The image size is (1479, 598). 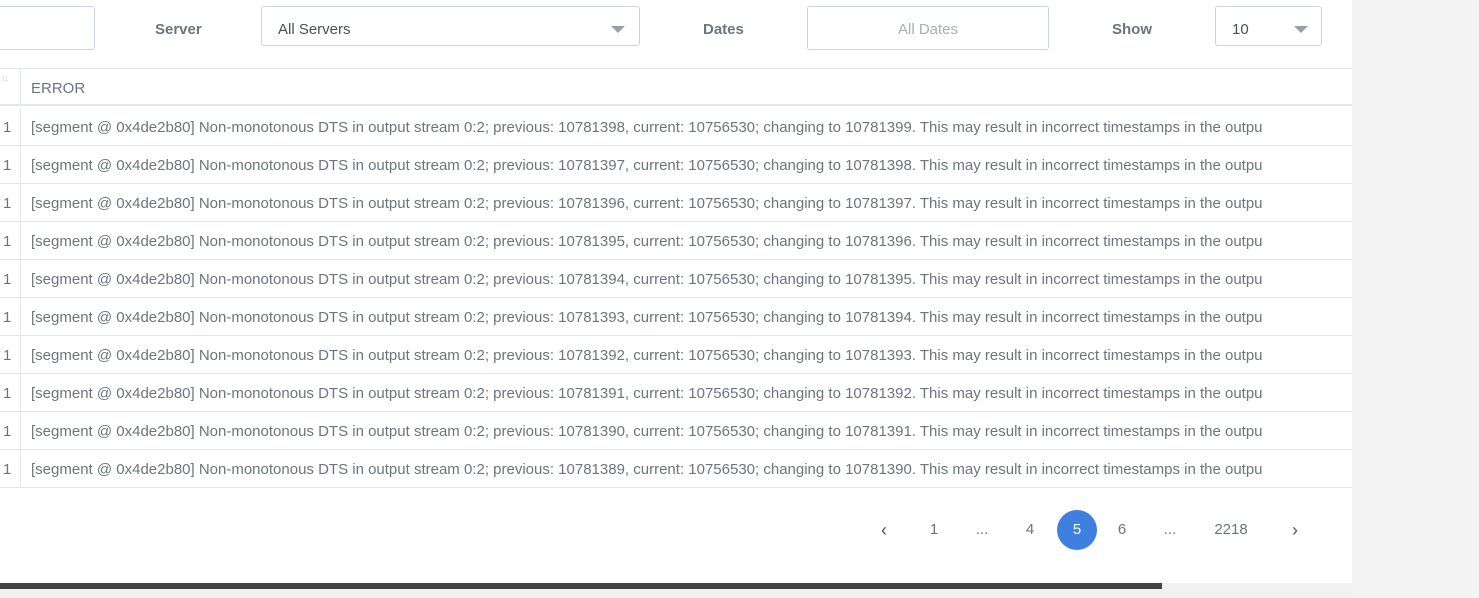 I want to click on error-column-header: ERROR, so click(x=58, y=88).